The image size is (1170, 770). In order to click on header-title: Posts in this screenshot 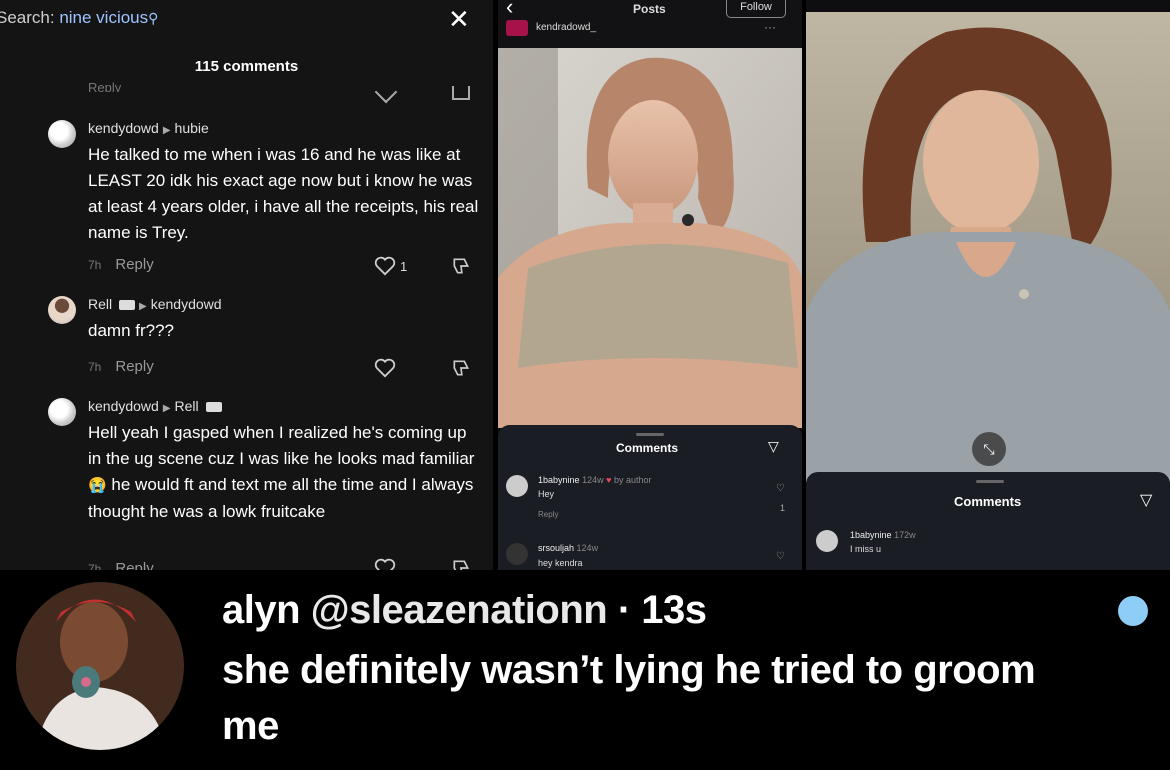, I will do `click(649, 9)`.